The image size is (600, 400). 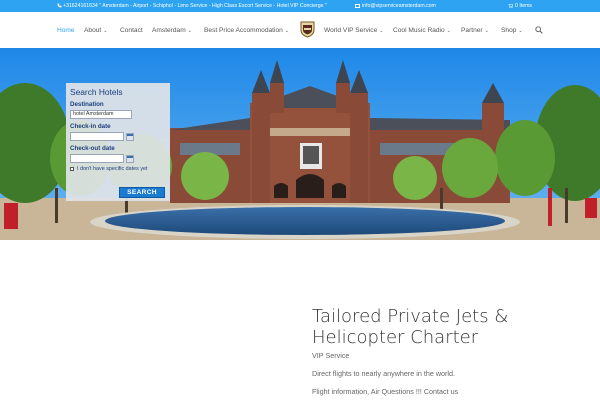 I want to click on nav-item-label: Home, so click(x=66, y=30).